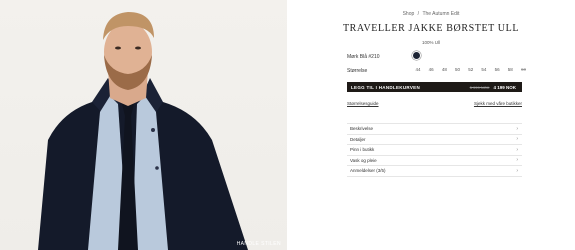 The width and height of the screenshot is (575, 250). What do you see at coordinates (363, 160) in the screenshot?
I see `accordion-label: Vask og pleie` at bounding box center [363, 160].